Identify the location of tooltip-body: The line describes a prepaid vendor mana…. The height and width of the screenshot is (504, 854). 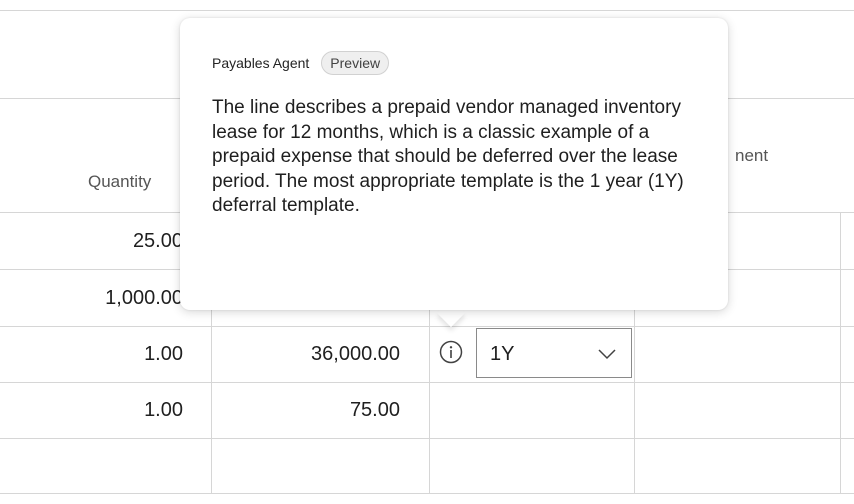
(448, 156).